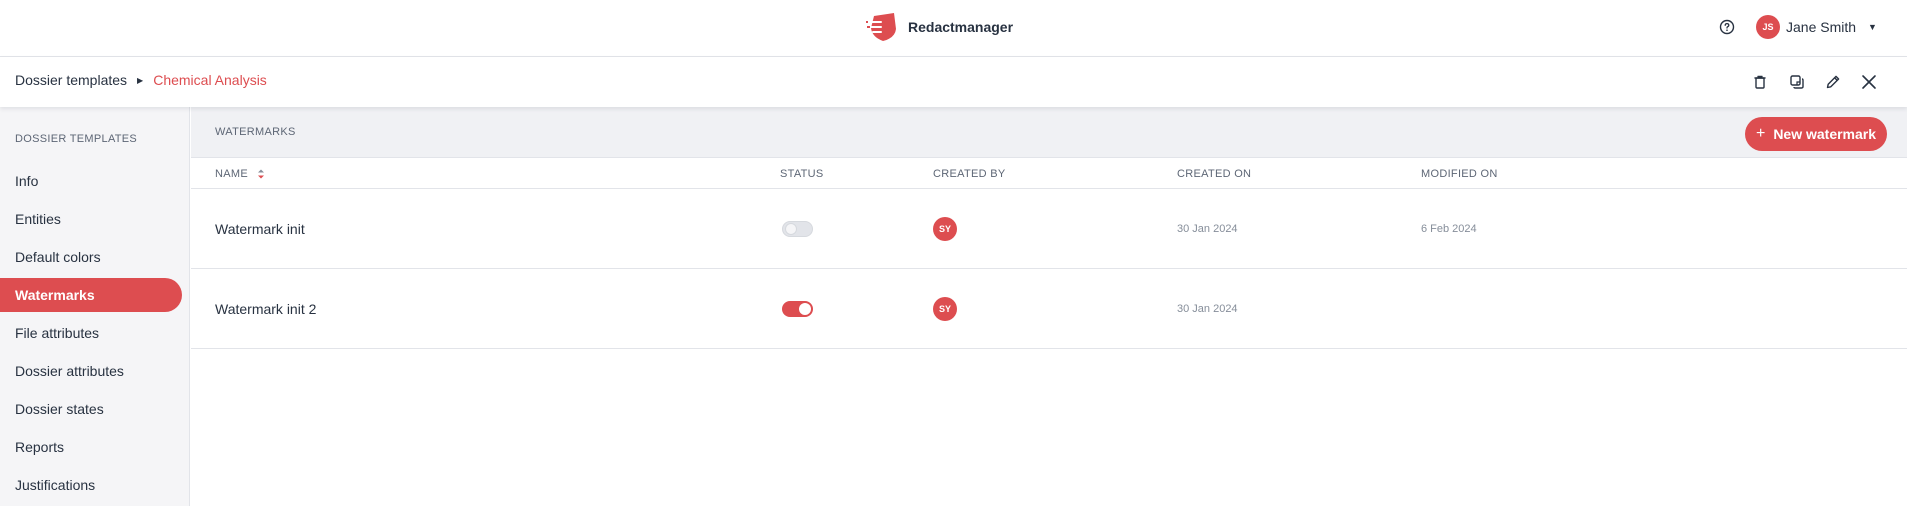  What do you see at coordinates (91, 181) in the screenshot?
I see `sidebar-item-info: Info` at bounding box center [91, 181].